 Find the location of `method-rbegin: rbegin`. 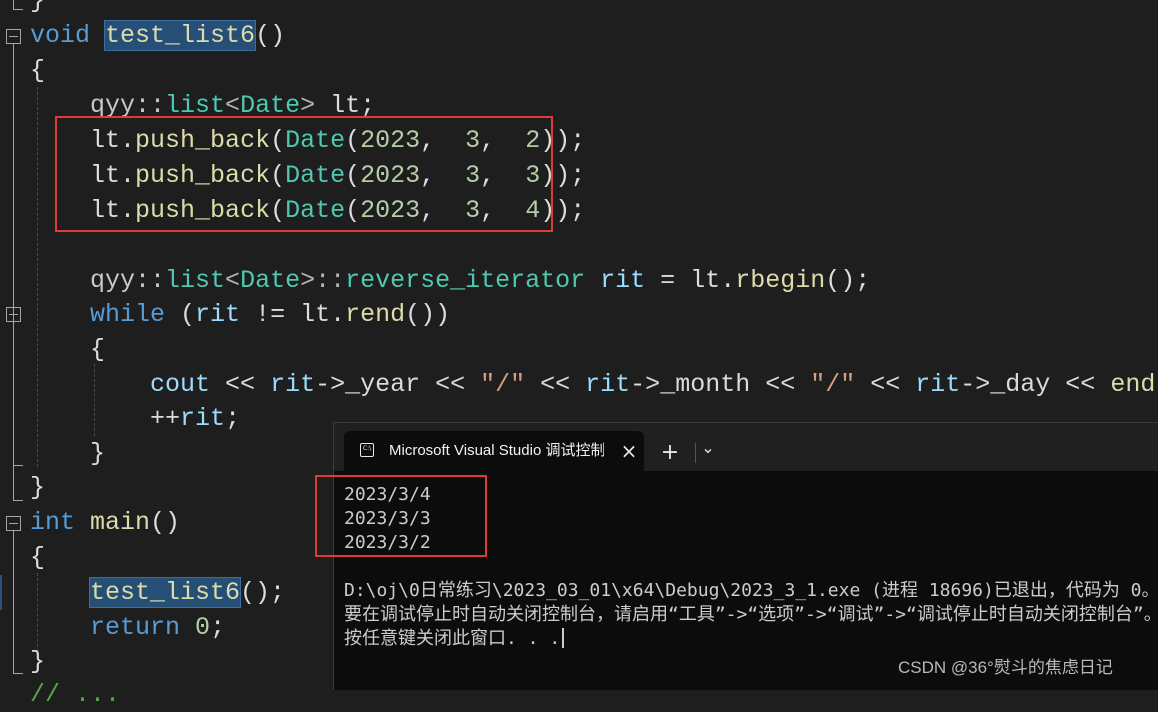

method-rbegin: rbegin is located at coordinates (780, 280).